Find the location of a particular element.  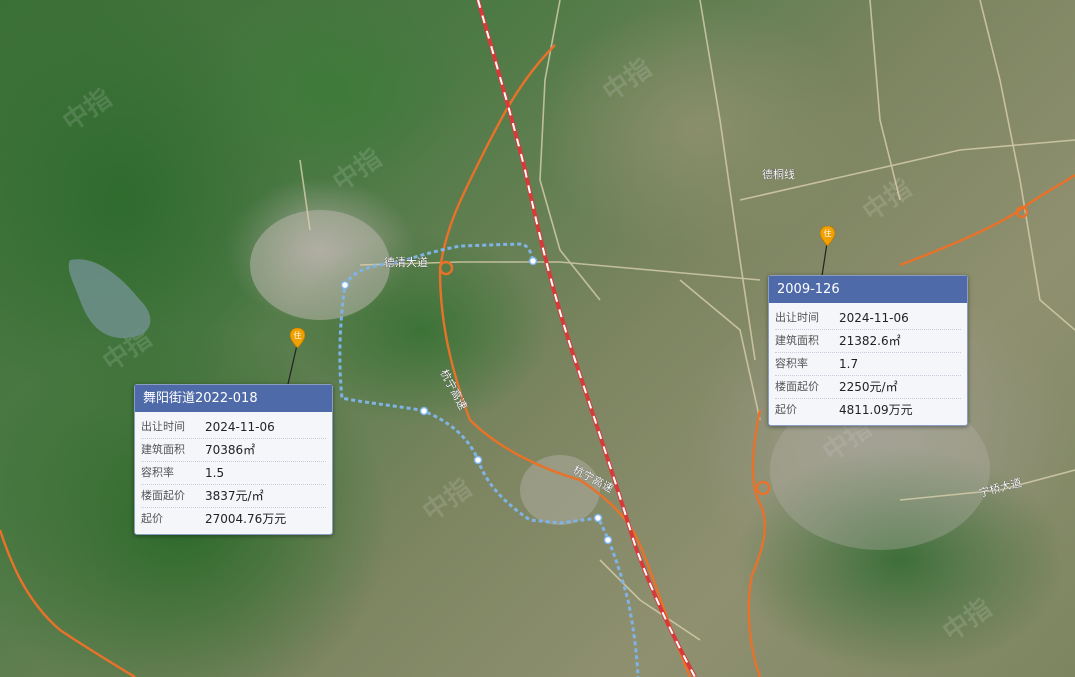

detail-value: 1.7 is located at coordinates (849, 364).